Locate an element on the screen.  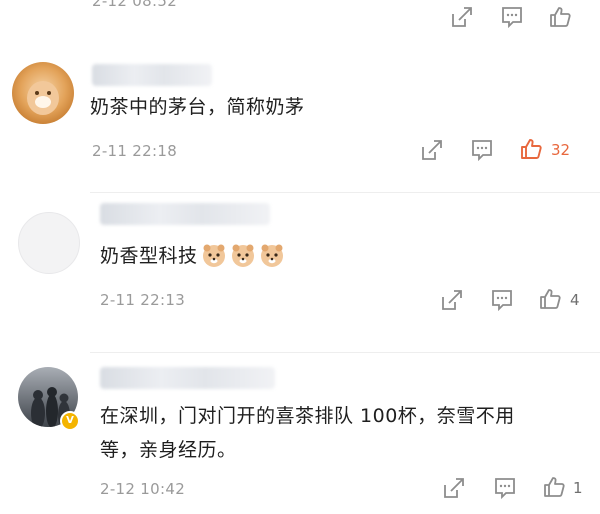
comment-text: 奶茶中的茅台，简称奶茅 is located at coordinates (197, 107).